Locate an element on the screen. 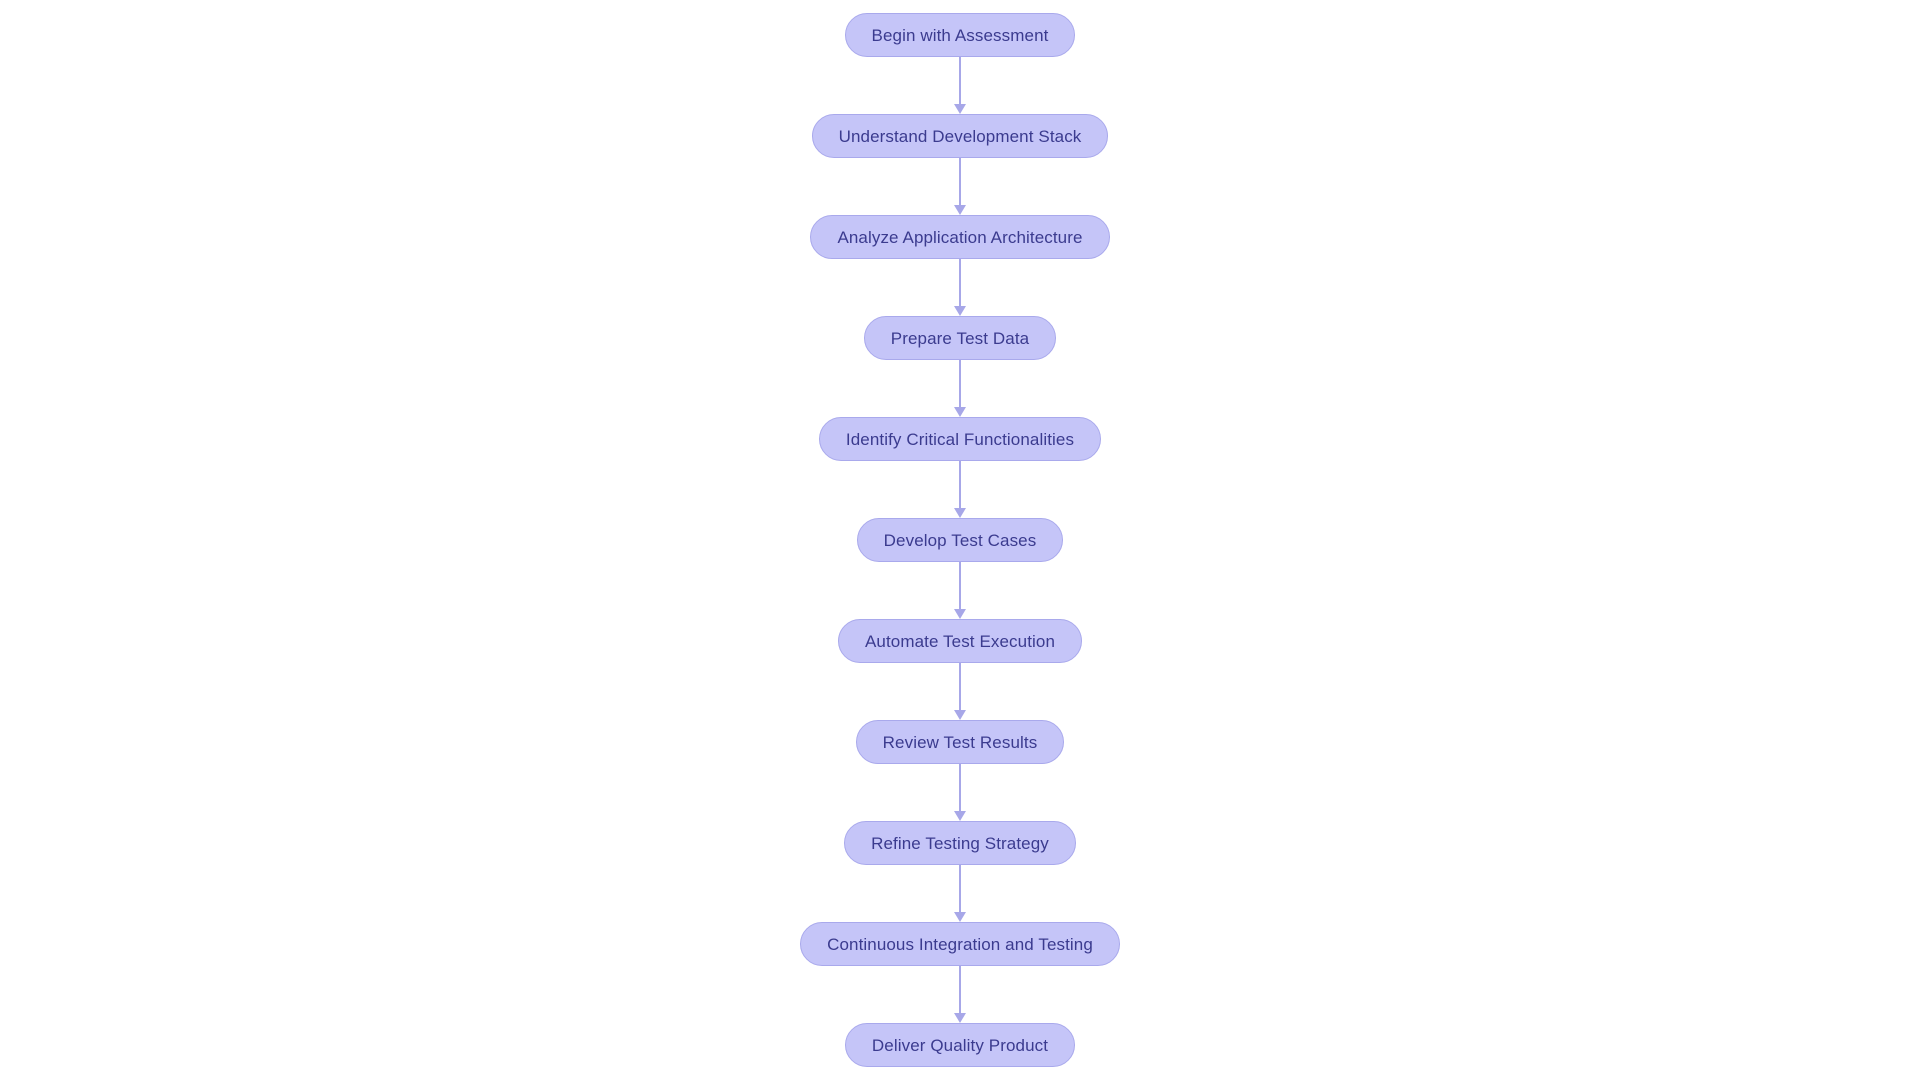 This screenshot has width=1920, height=1080. flow-node-label: Understand Development Stack is located at coordinates (960, 136).